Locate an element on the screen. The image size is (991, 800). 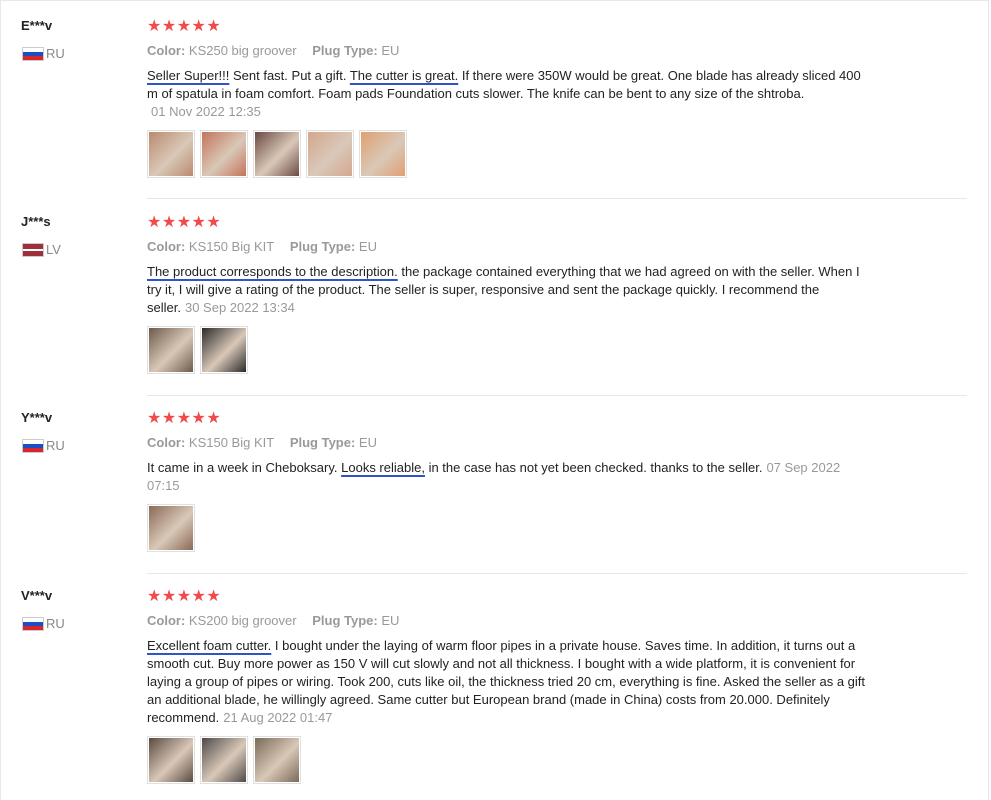
reviewer-name: Y***v is located at coordinates (37, 417).